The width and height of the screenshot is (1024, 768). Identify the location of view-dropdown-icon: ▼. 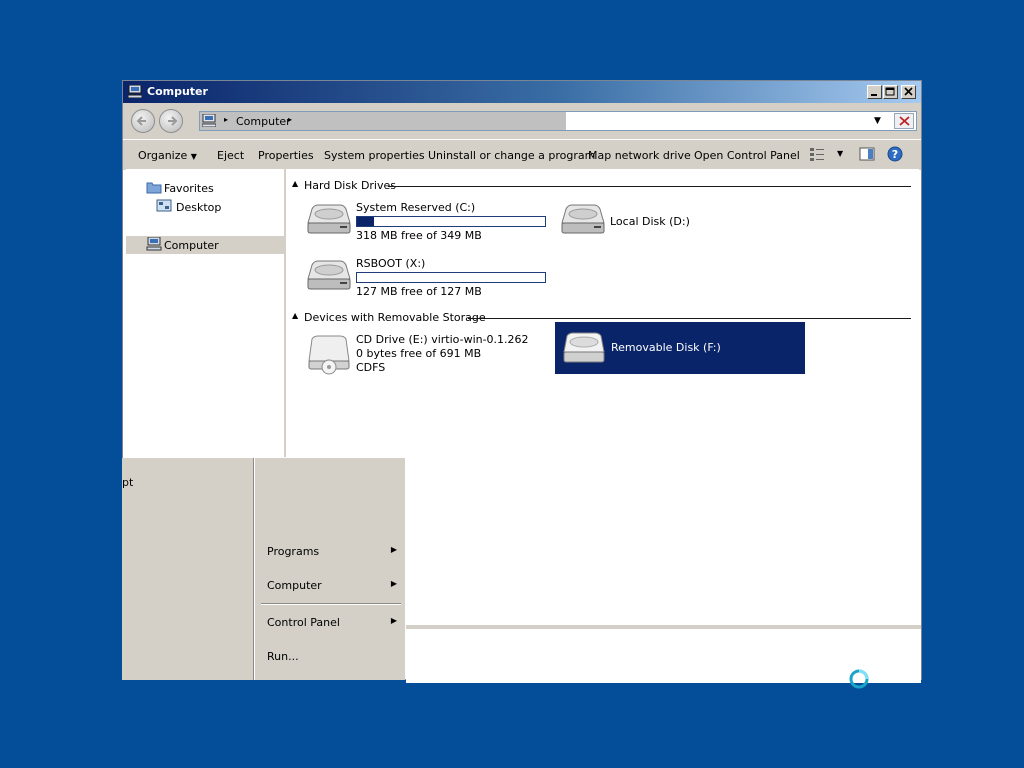
(840, 153).